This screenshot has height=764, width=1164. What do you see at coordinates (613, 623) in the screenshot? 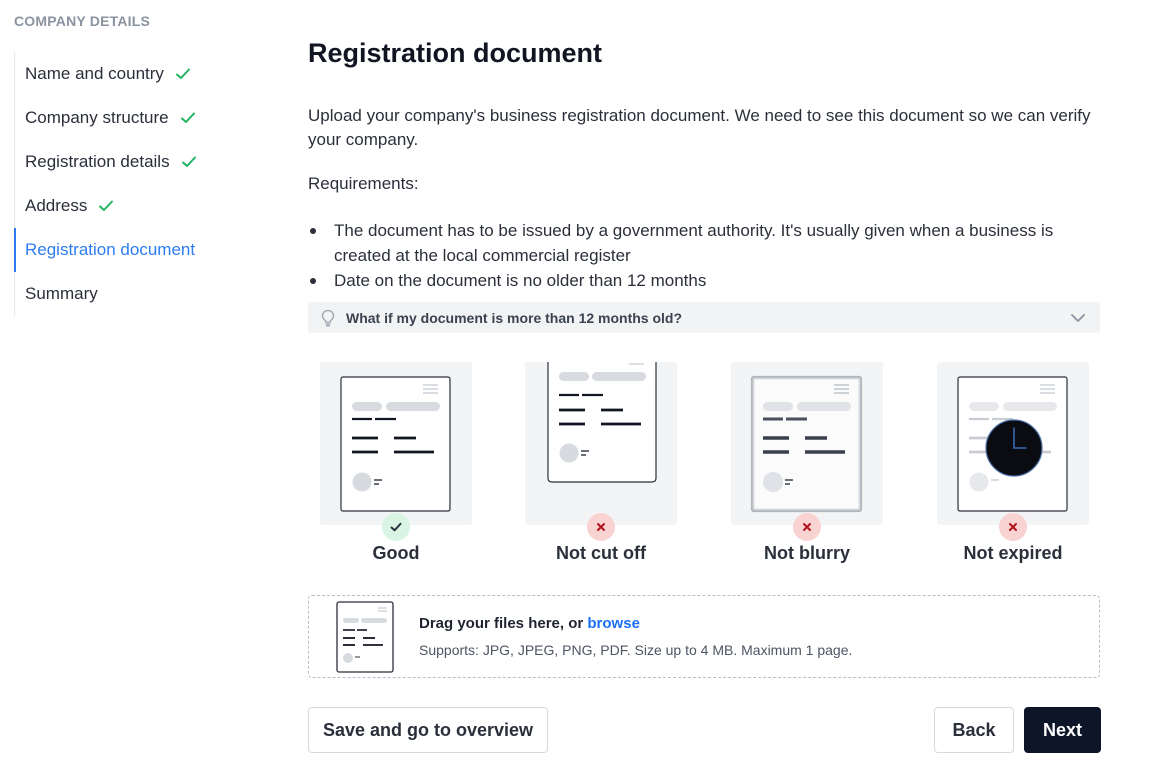
I see `browse-link: browse` at bounding box center [613, 623].